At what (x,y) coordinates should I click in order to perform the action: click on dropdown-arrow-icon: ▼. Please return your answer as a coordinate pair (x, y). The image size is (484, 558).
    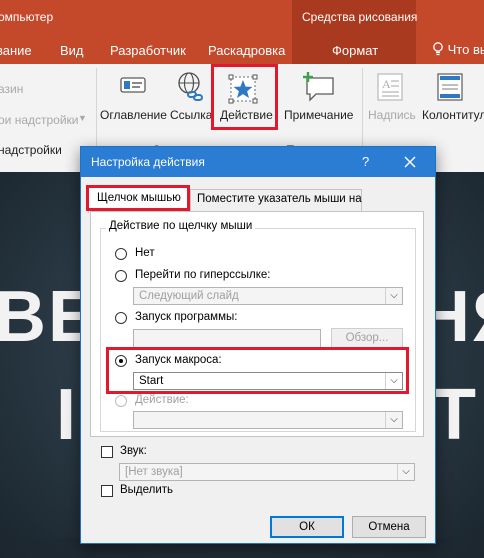
    Looking at the image, I should click on (82, 118).